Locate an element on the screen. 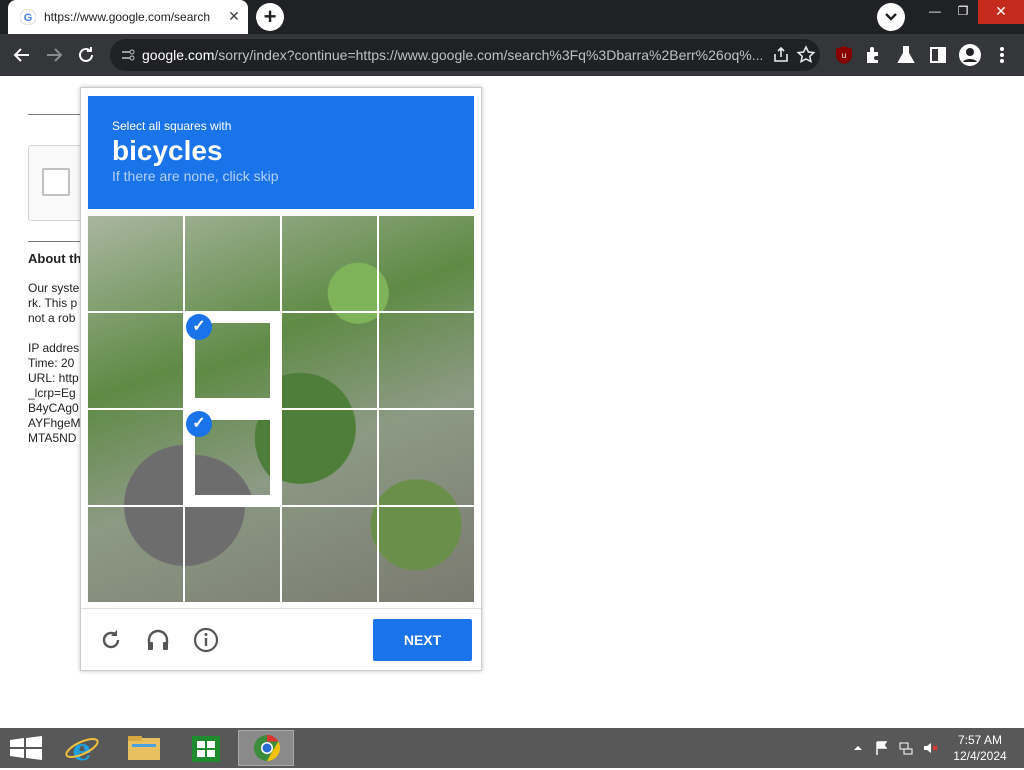 The width and height of the screenshot is (1024, 770). chrome-icon is located at coordinates (267, 748).